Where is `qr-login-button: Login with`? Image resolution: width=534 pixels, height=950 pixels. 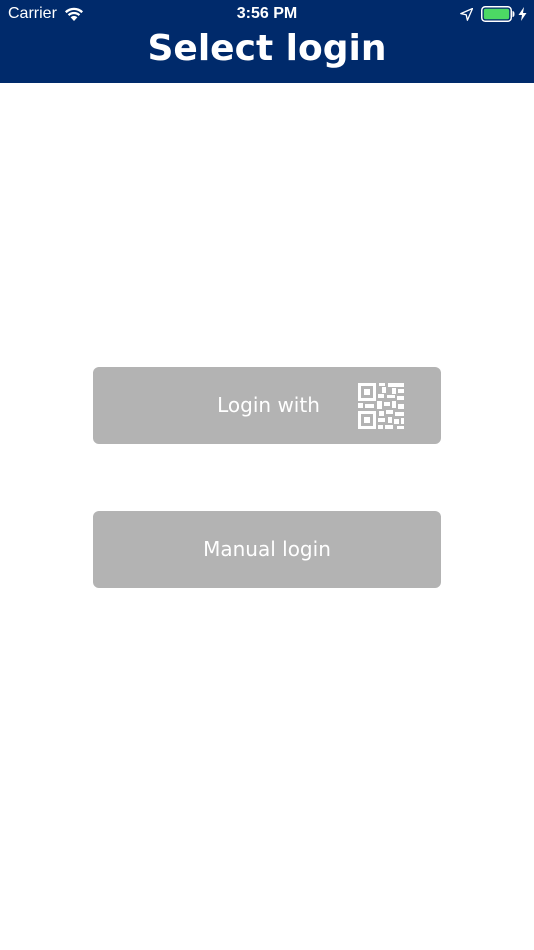
qr-login-button: Login with is located at coordinates (267, 405).